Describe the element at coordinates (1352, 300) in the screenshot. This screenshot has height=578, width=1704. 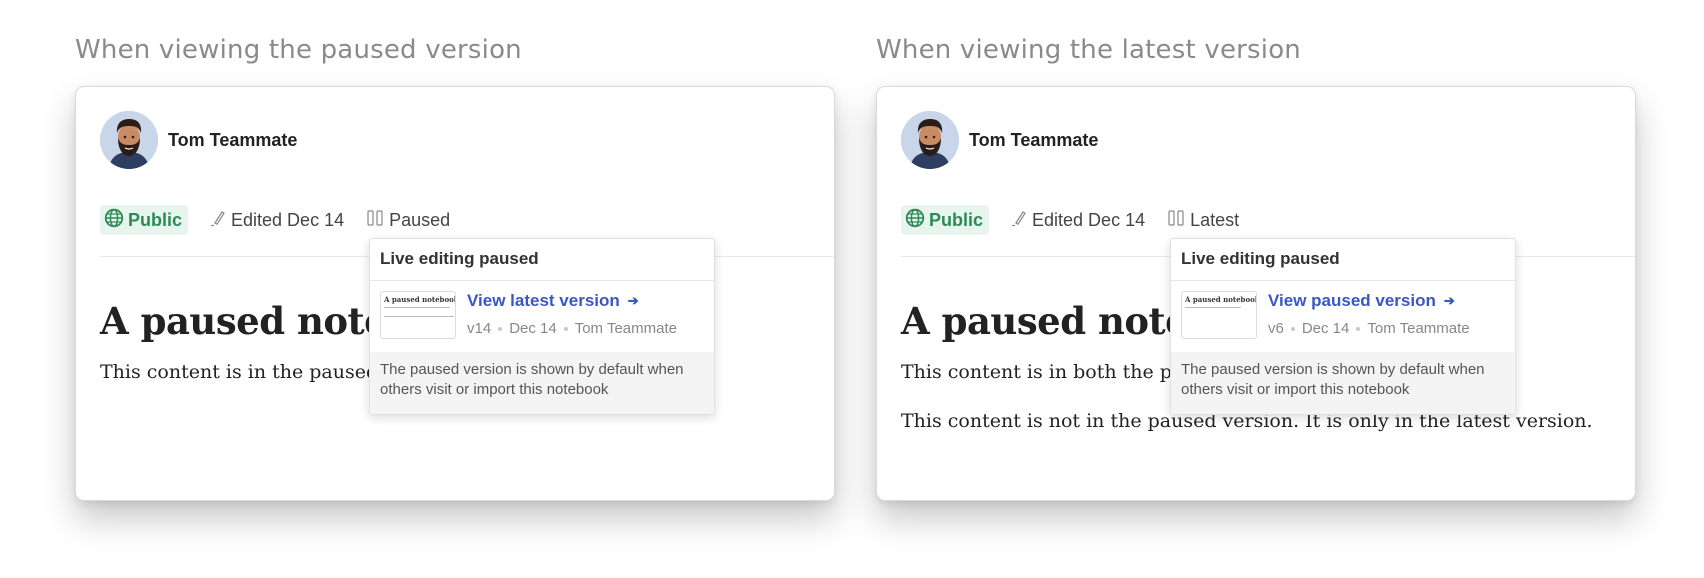
I see `view-version-label: View paused version` at that location.